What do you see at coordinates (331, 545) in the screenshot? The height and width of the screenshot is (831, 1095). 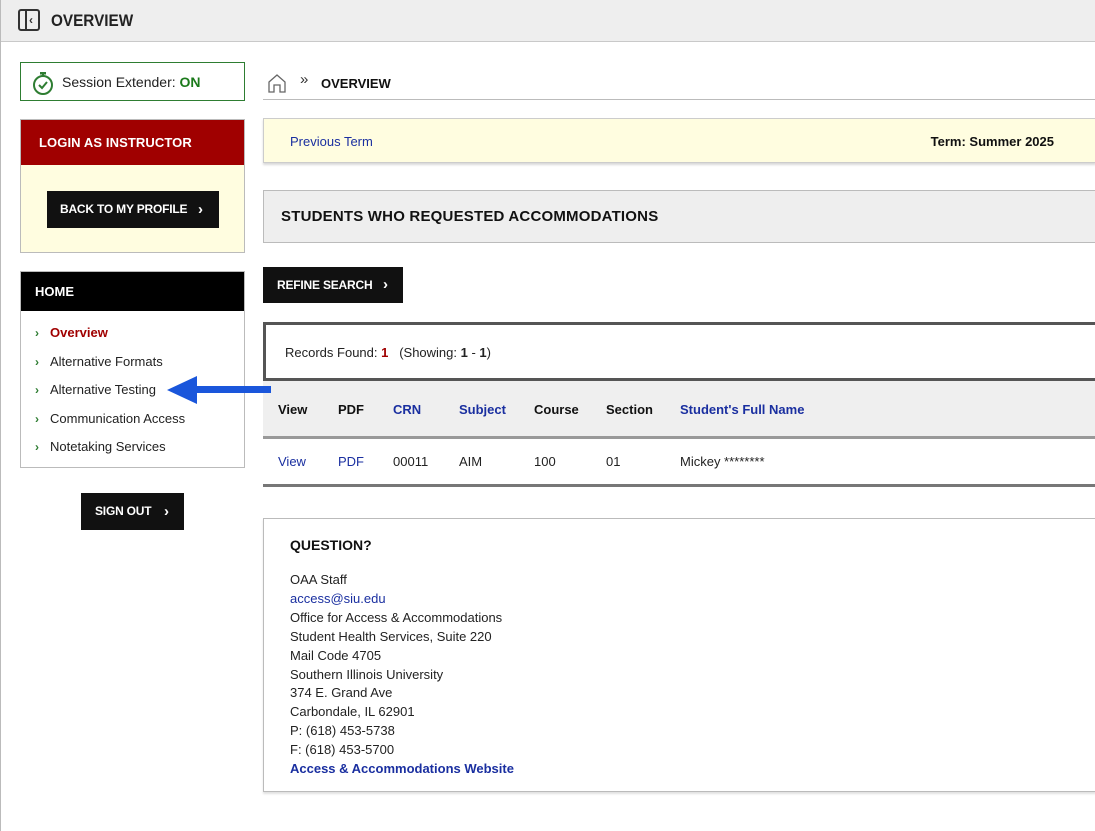 I see `question-title: QUESTION?` at bounding box center [331, 545].